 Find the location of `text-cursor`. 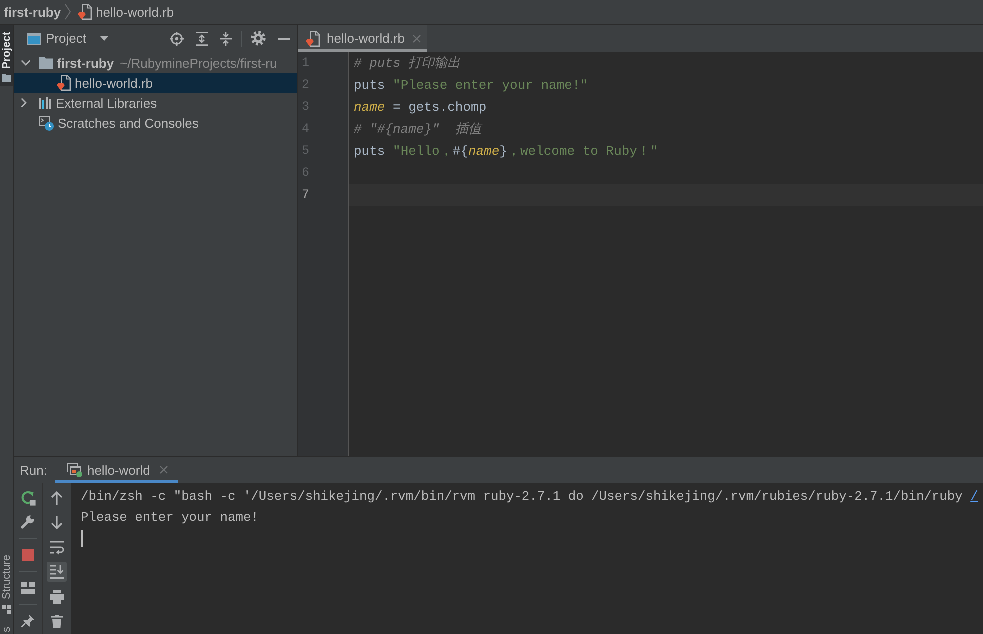

text-cursor is located at coordinates (81, 538).